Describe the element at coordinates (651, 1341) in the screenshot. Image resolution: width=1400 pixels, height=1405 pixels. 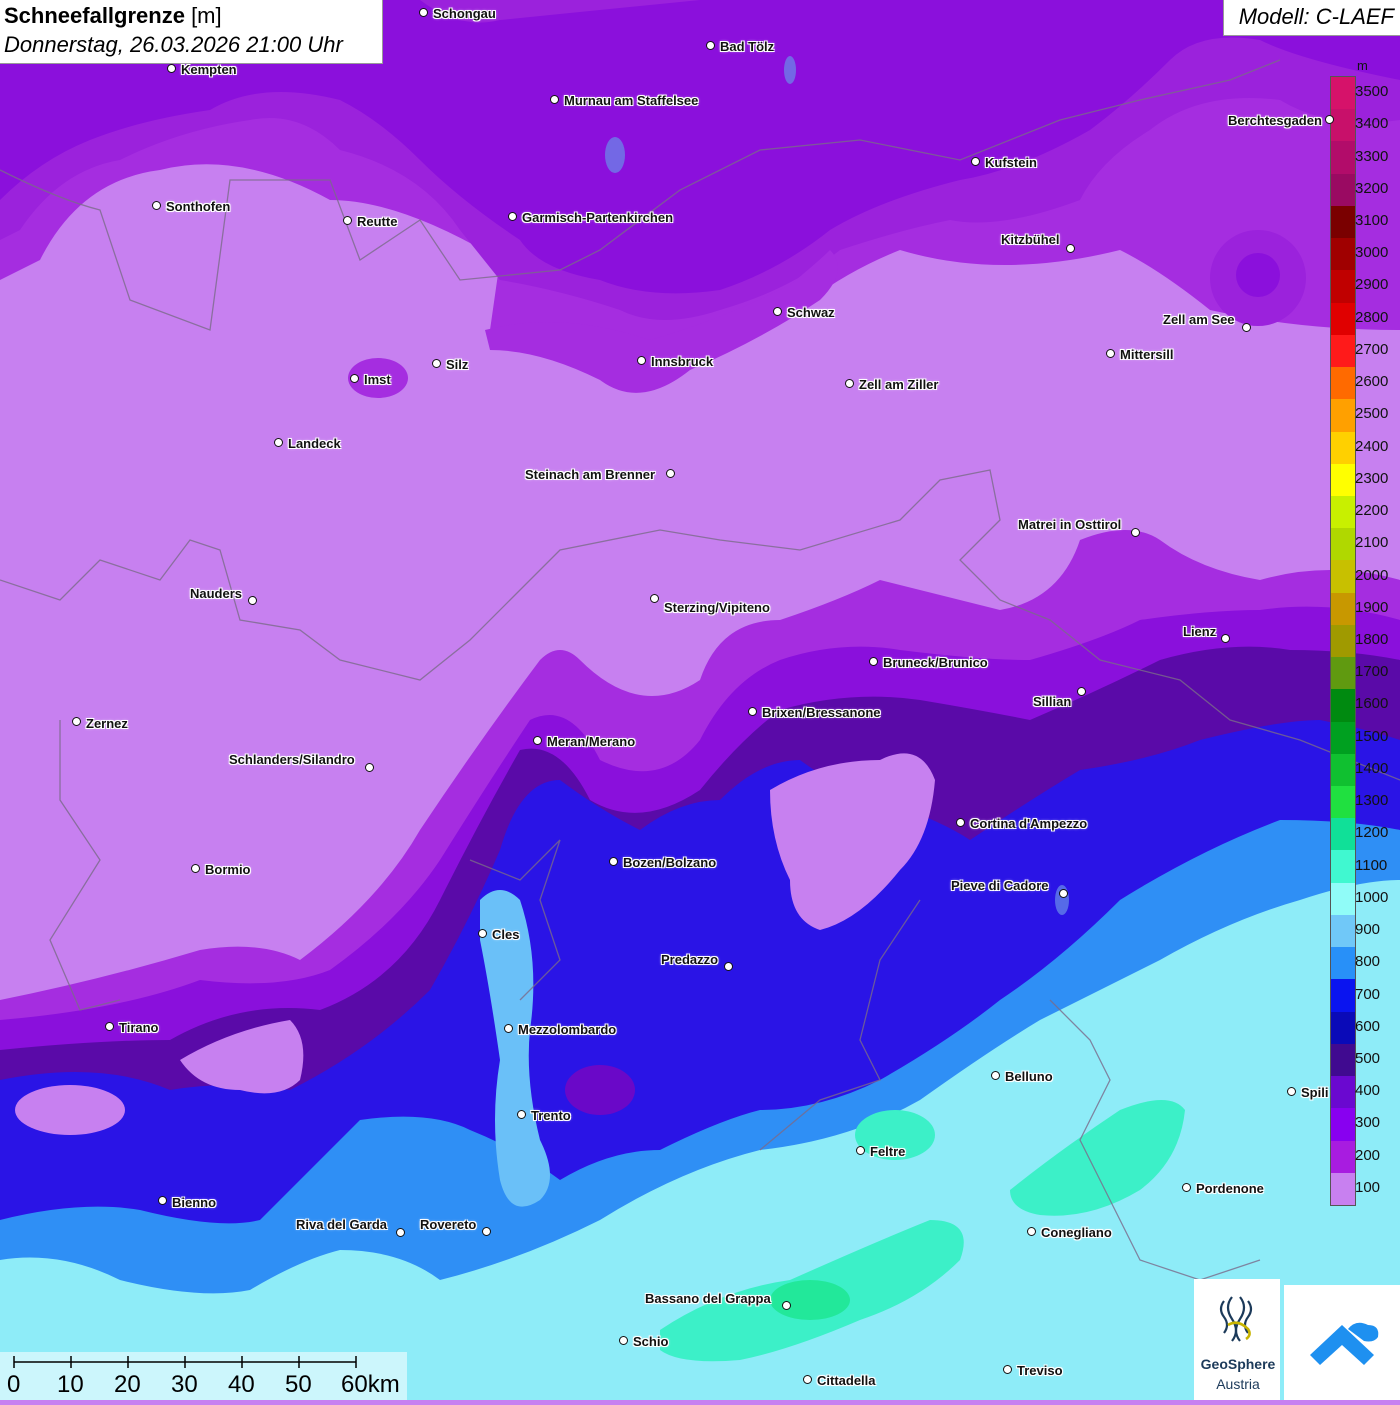
I see `city-label: Schio` at that location.